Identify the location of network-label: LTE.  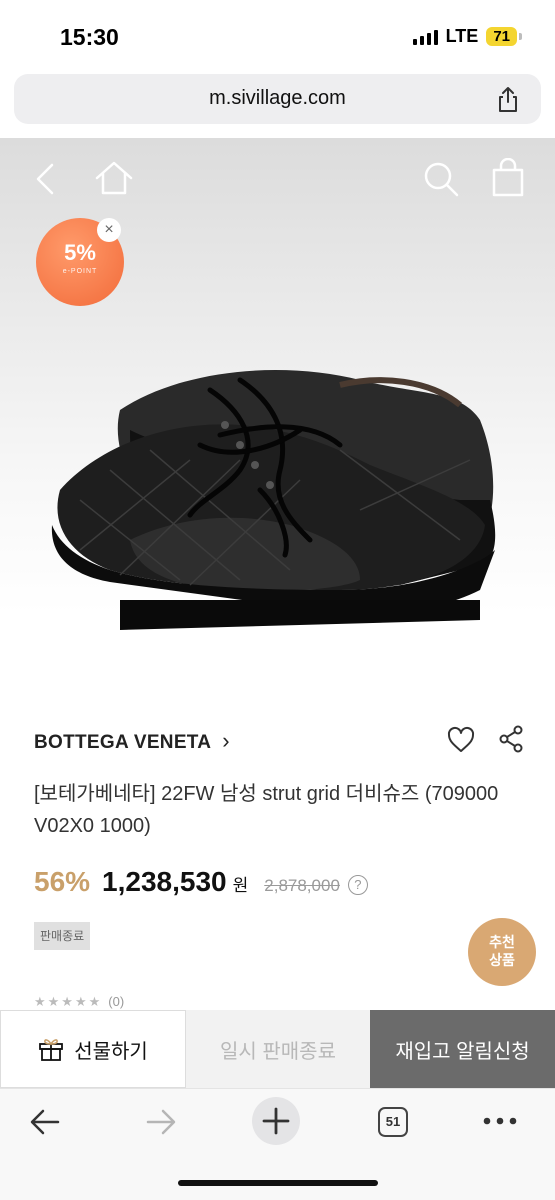
(462, 36).